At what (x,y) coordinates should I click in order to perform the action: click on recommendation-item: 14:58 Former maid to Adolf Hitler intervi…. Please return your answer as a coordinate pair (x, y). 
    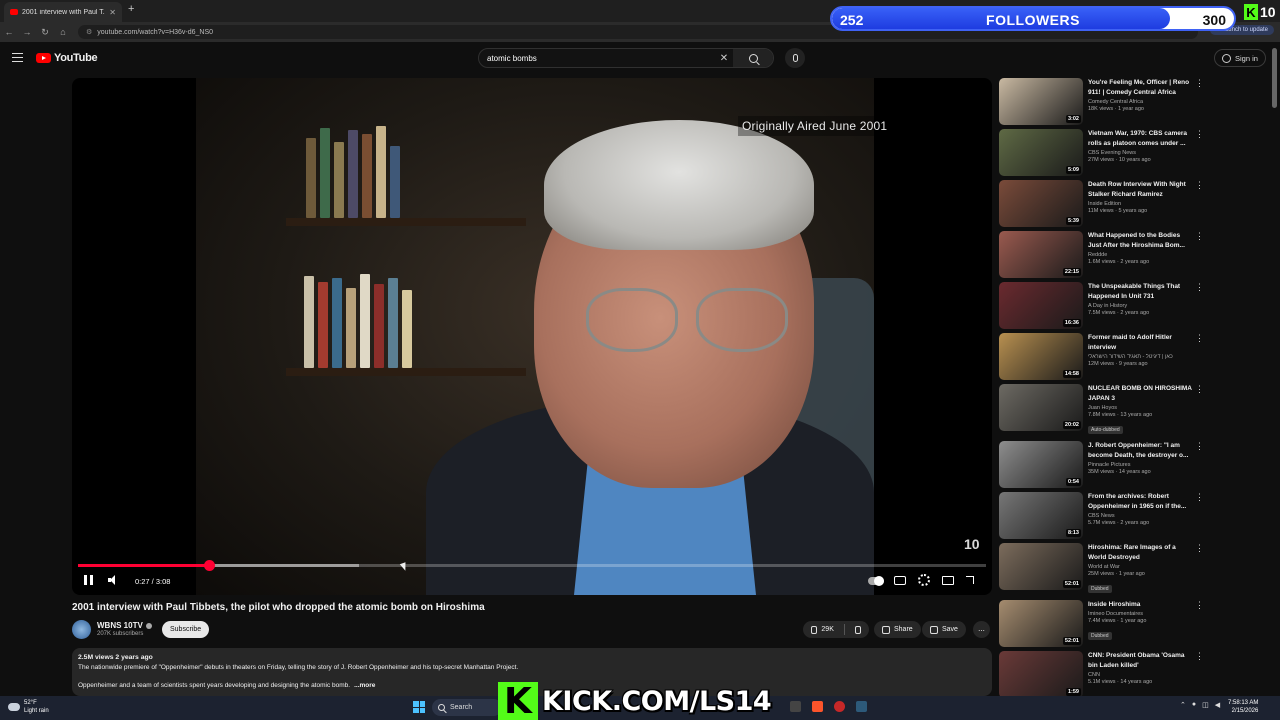
    Looking at the image, I should click on (1104, 357).